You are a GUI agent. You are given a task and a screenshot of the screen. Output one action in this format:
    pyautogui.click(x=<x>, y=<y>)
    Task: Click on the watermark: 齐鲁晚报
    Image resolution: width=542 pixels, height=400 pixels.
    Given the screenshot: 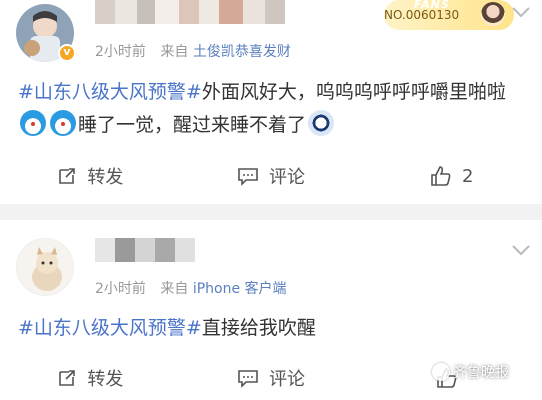 What is the action you would take?
    pyautogui.click(x=470, y=372)
    